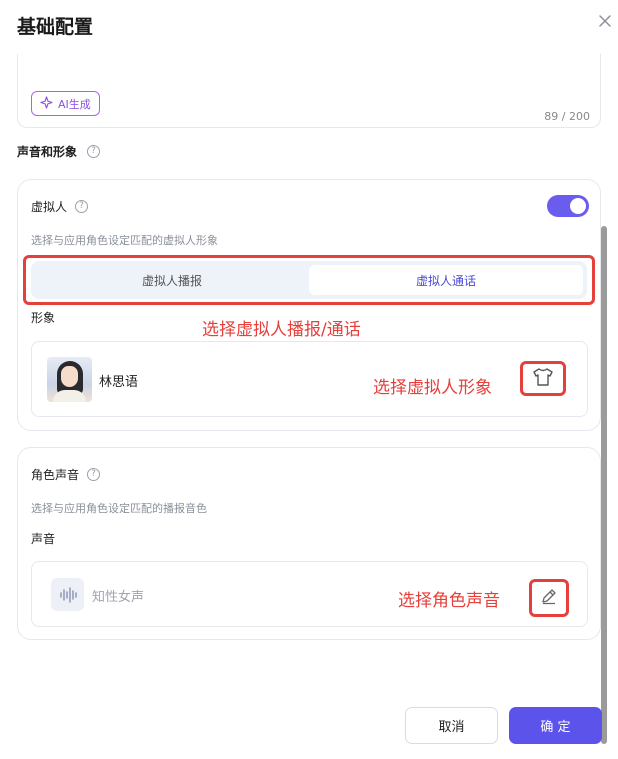 The height and width of the screenshot is (759, 618). What do you see at coordinates (124, 240) in the screenshot?
I see `virtual-human-subtitle: 选择与应用角色设定匹配的虚拟人形象` at bounding box center [124, 240].